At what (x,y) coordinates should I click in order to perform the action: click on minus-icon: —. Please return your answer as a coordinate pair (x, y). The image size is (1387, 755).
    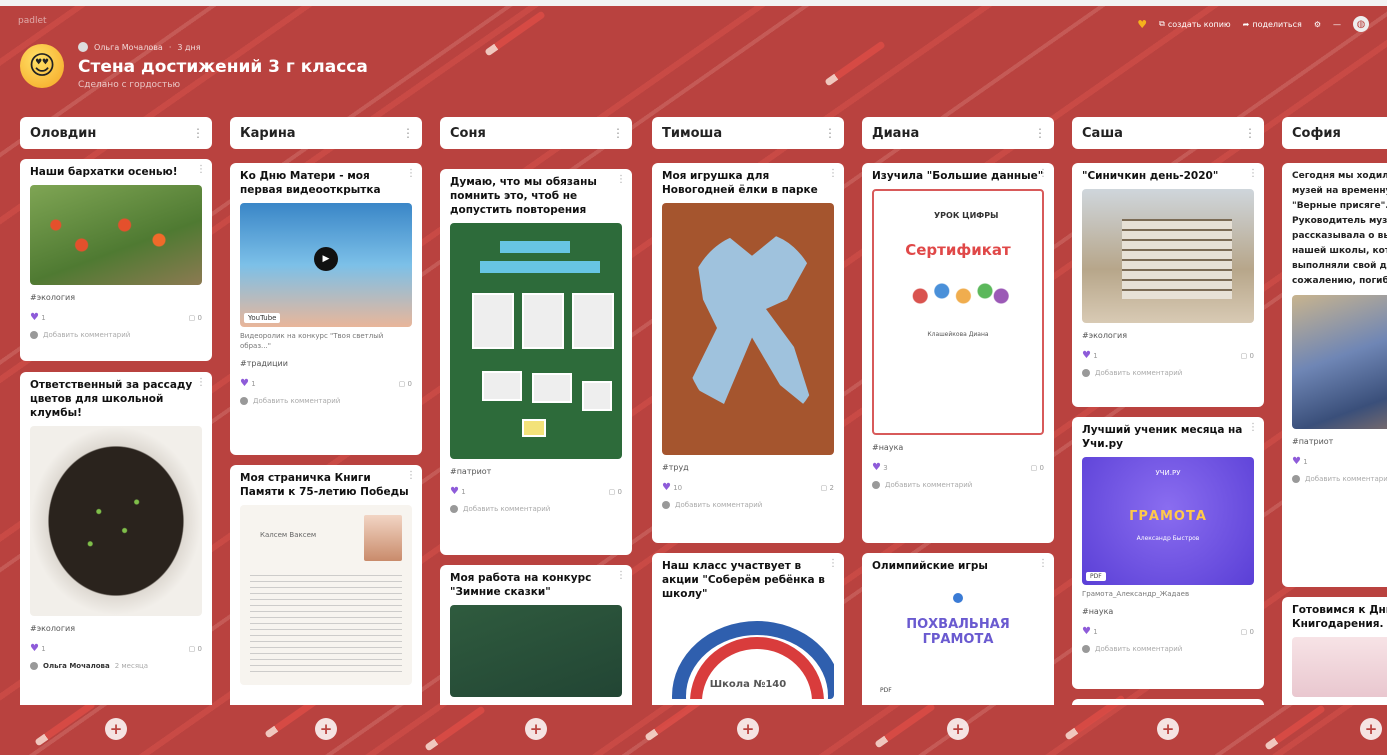
    Looking at the image, I should click on (1337, 24).